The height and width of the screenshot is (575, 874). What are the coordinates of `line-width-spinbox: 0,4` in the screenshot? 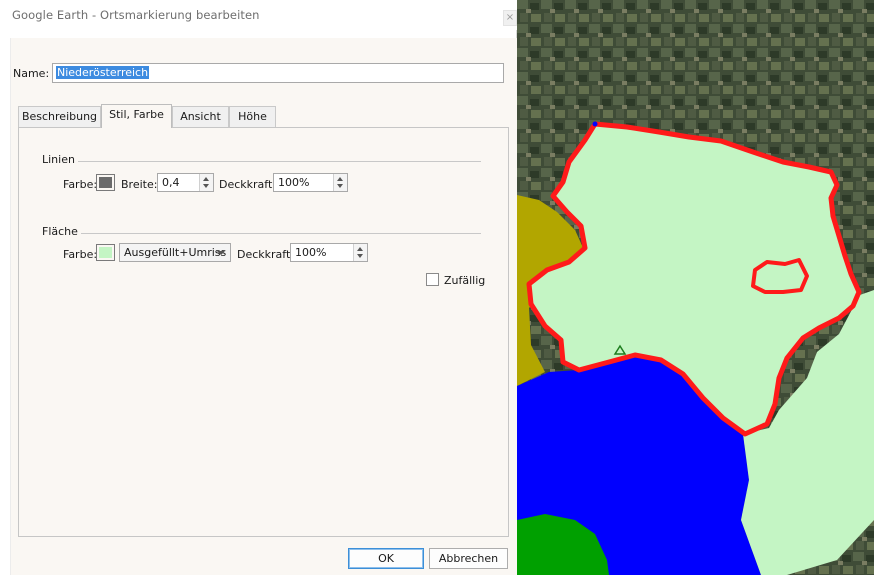 It's located at (185, 182).